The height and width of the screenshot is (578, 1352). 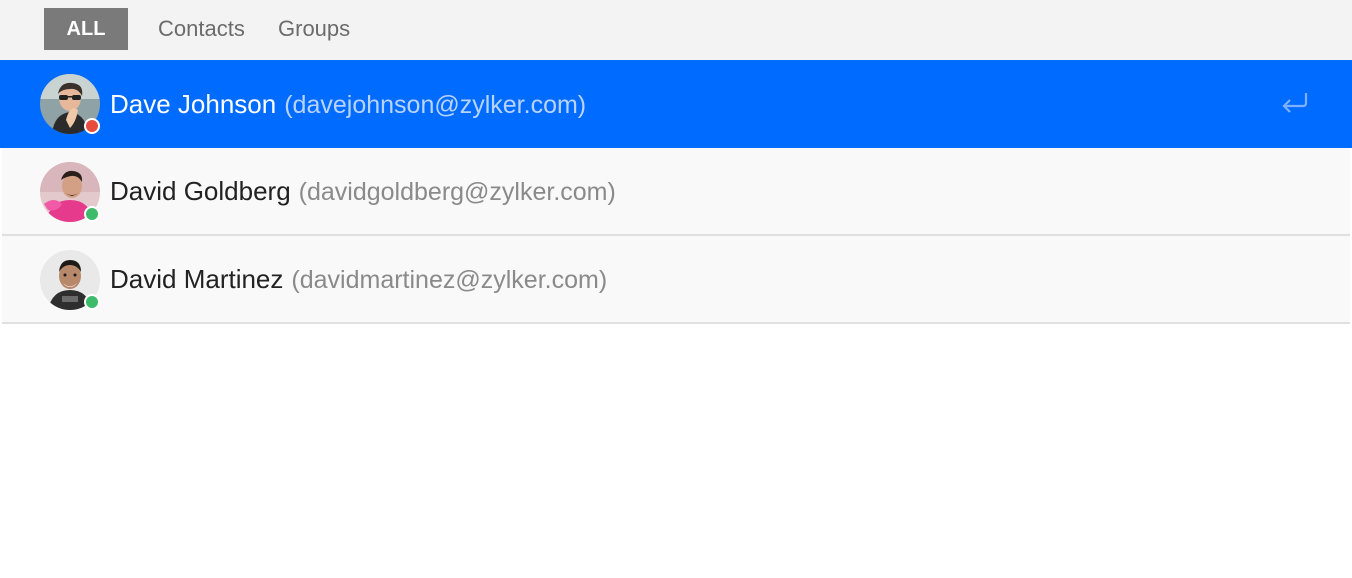 What do you see at coordinates (197, 278) in the screenshot?
I see `contact-name-text: David Martinez` at bounding box center [197, 278].